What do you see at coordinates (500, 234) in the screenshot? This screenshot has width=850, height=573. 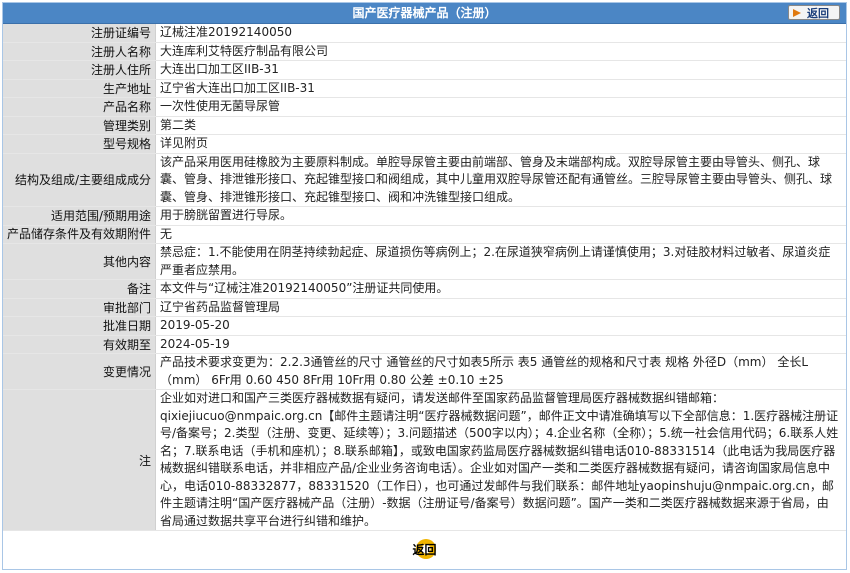 I see `field-value: 无` at bounding box center [500, 234].